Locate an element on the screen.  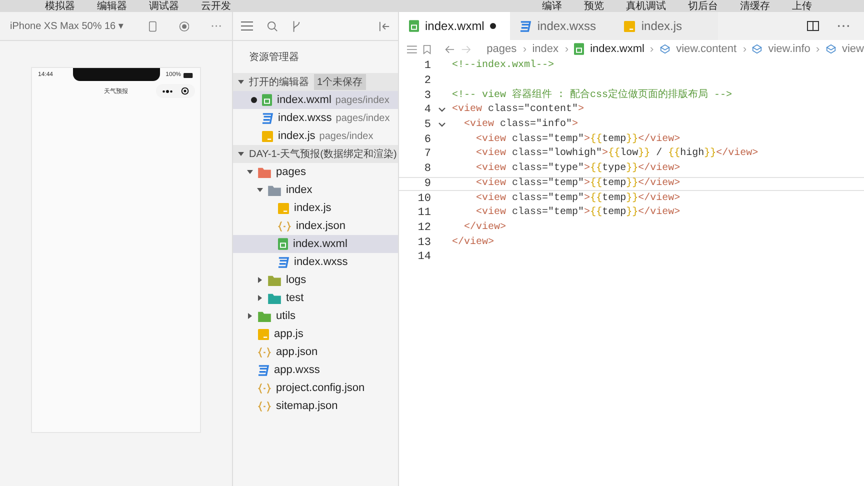
phone-icon is located at coordinates (153, 26).